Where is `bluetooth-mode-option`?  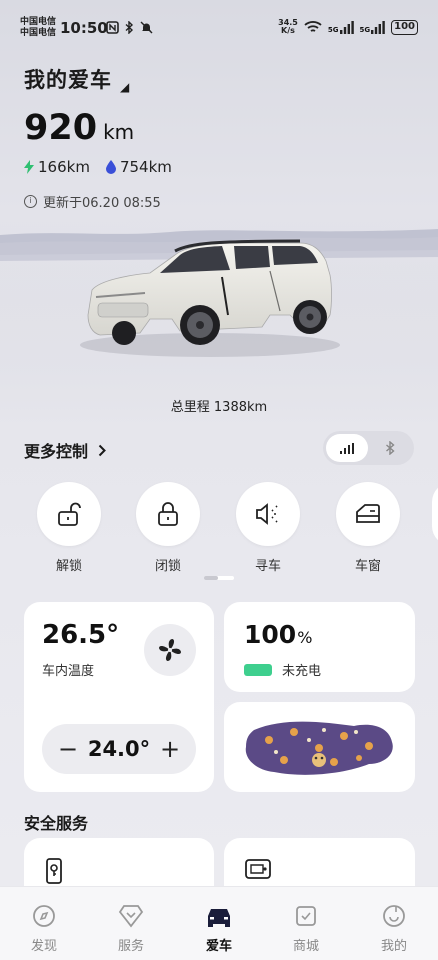 bluetooth-mode-option is located at coordinates (390, 448).